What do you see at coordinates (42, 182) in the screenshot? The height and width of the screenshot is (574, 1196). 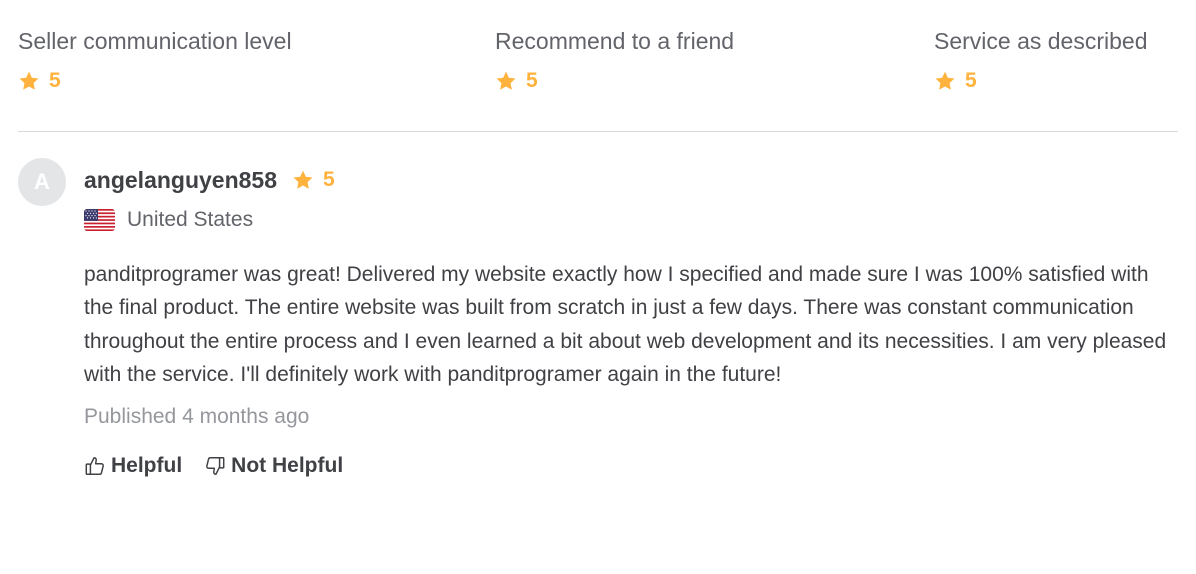 I see `avatar: A` at bounding box center [42, 182].